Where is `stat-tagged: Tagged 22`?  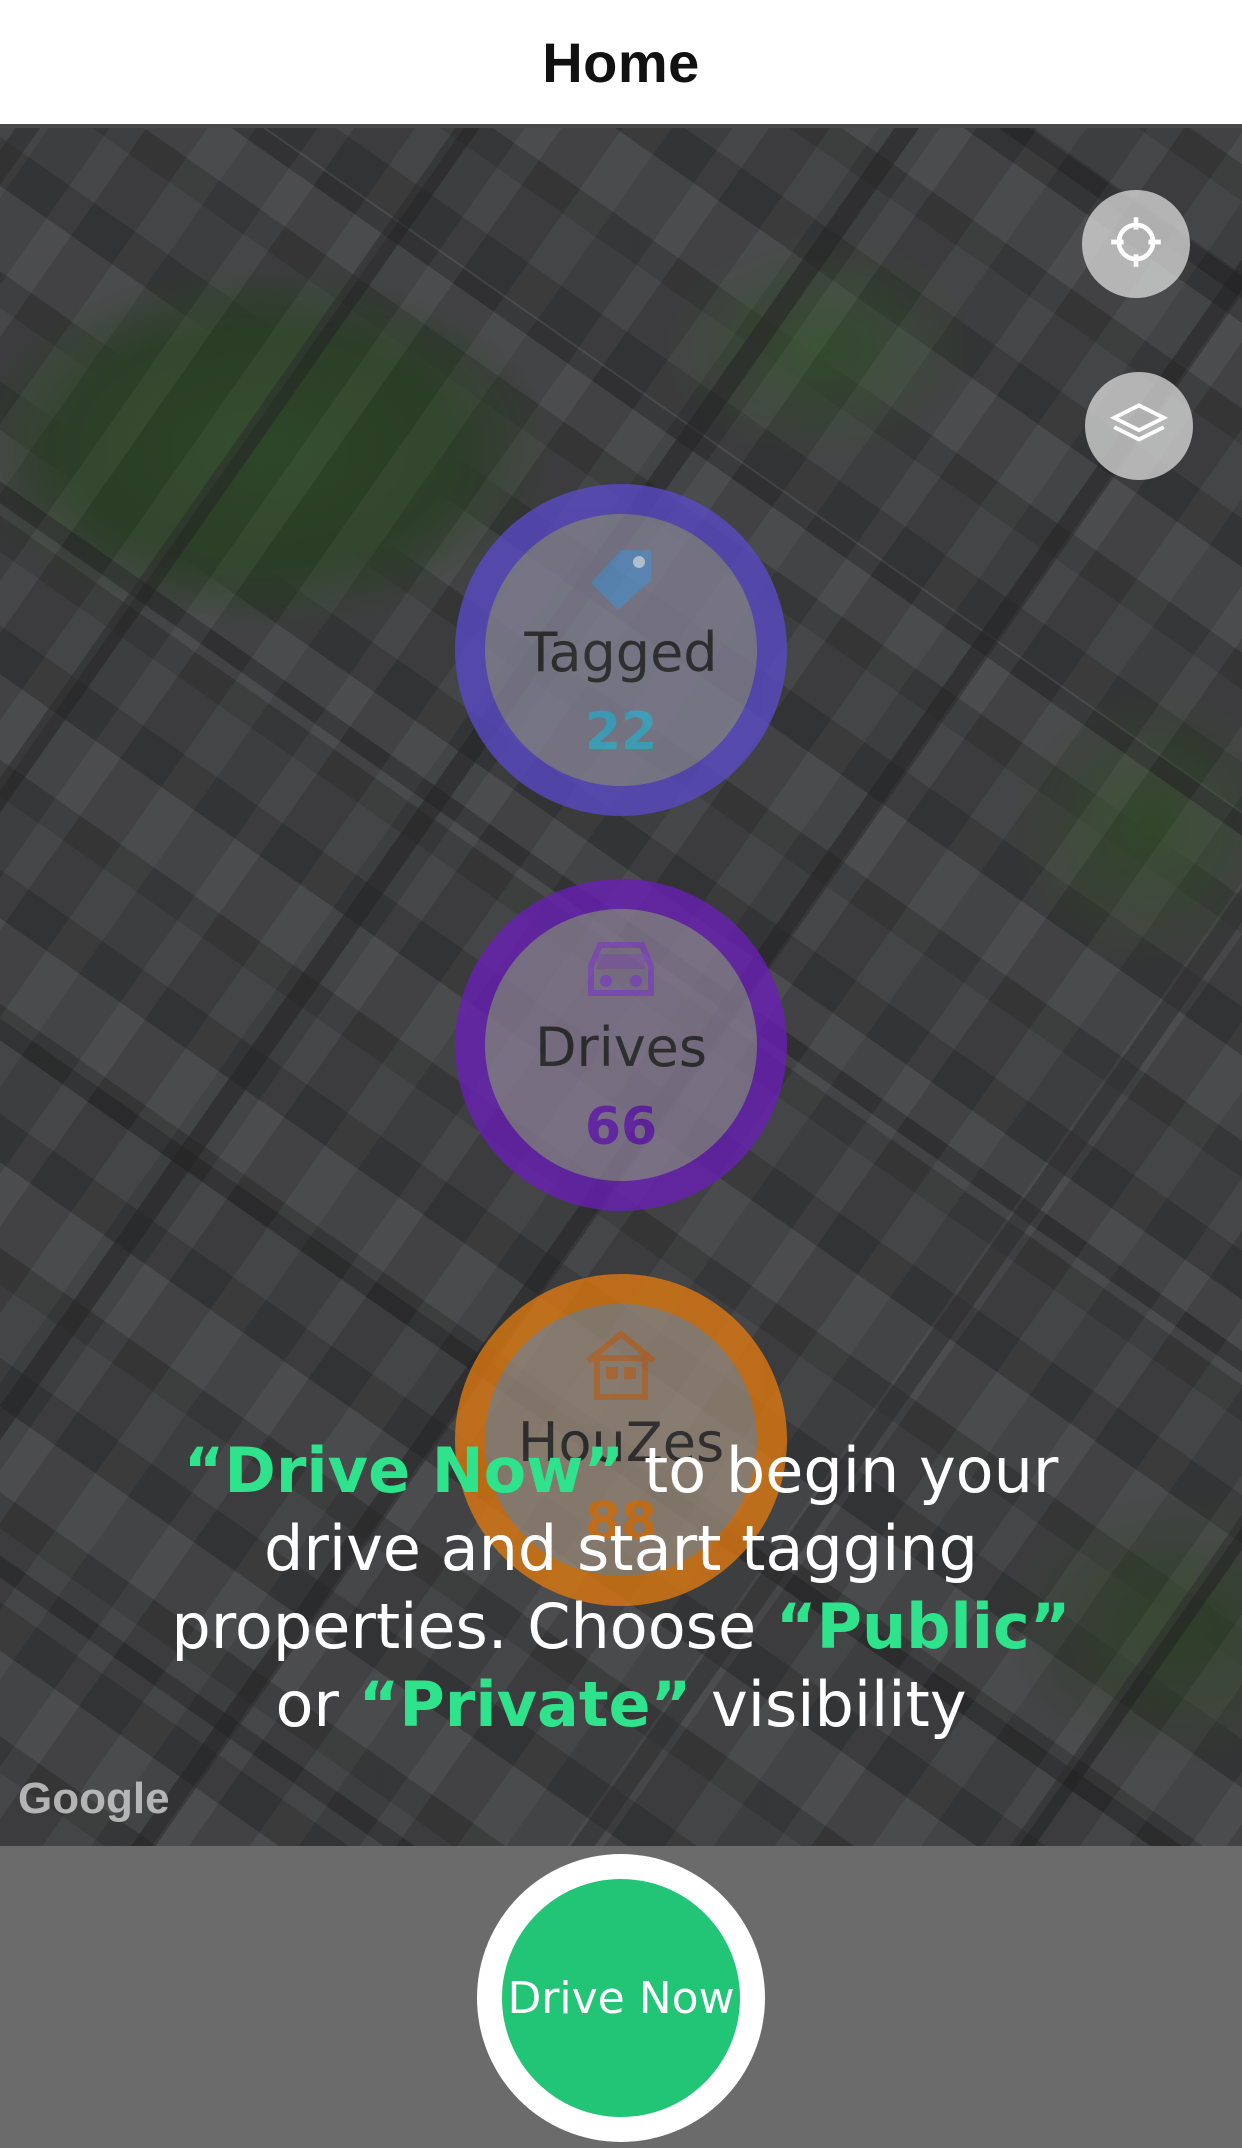 stat-tagged: Tagged 22 is located at coordinates (621, 650).